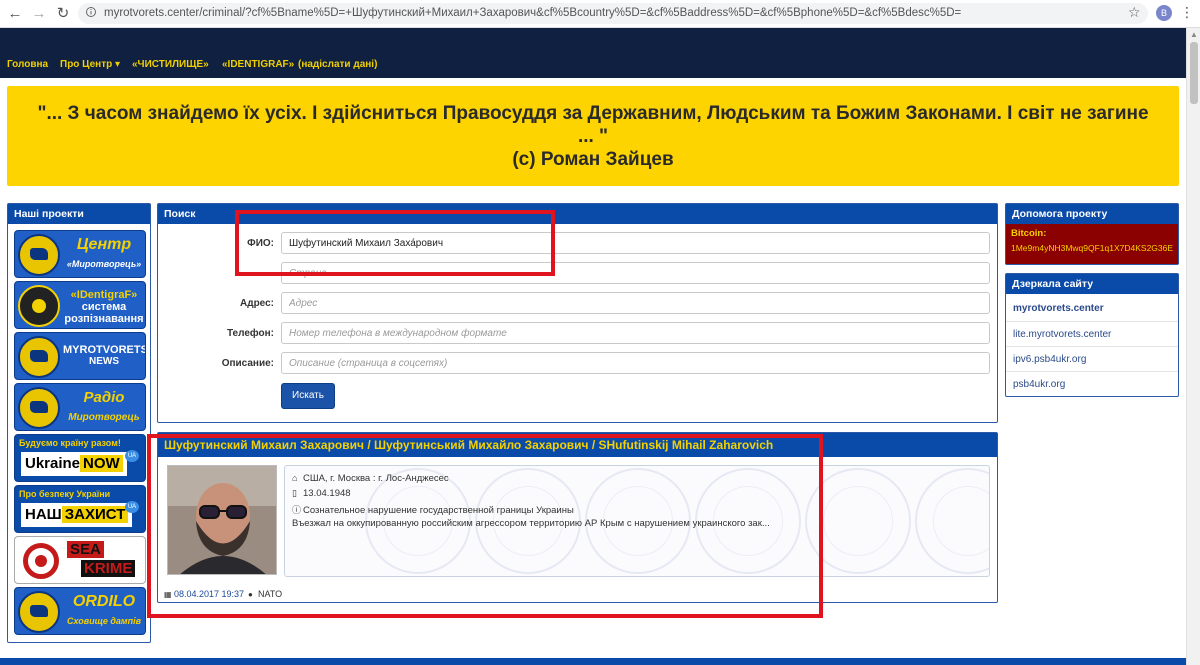  I want to click on project-ordilo-title: ORDILO, so click(104, 601).